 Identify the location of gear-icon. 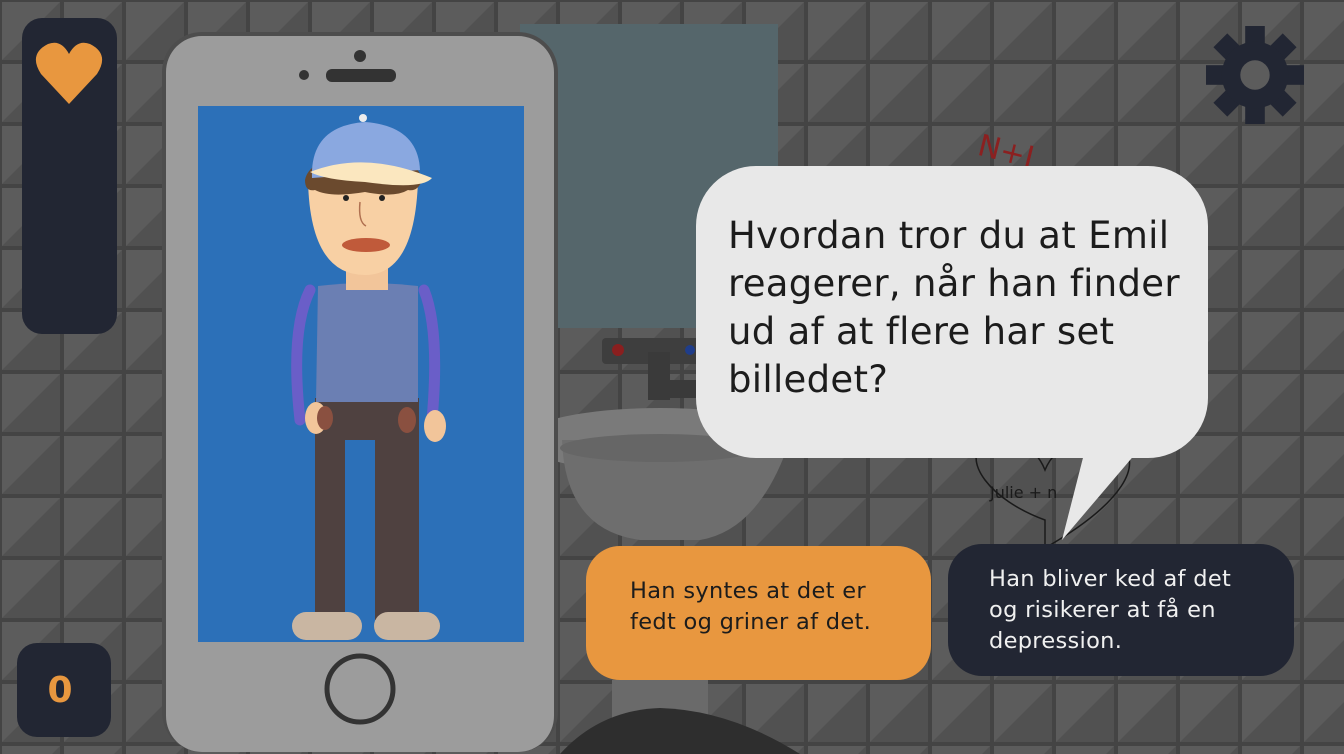
(1255, 75).